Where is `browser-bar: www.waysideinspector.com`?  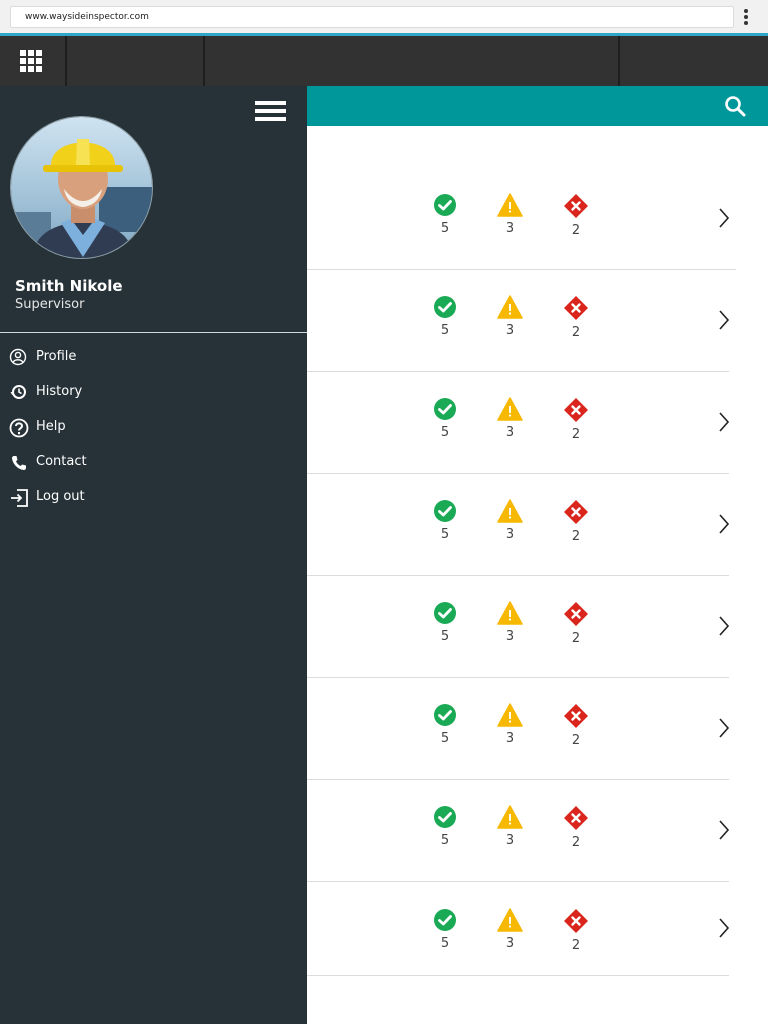 browser-bar: www.waysideinspector.com is located at coordinates (384, 17).